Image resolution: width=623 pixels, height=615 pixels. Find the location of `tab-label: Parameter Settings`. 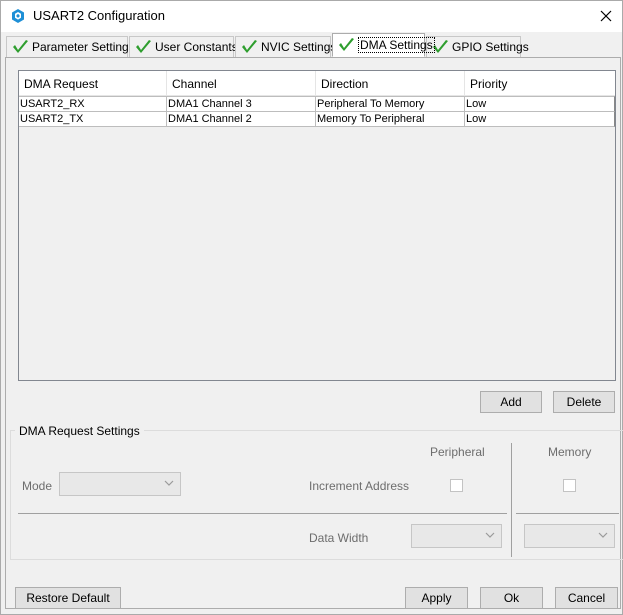

tab-label: Parameter Settings is located at coordinates (83, 47).